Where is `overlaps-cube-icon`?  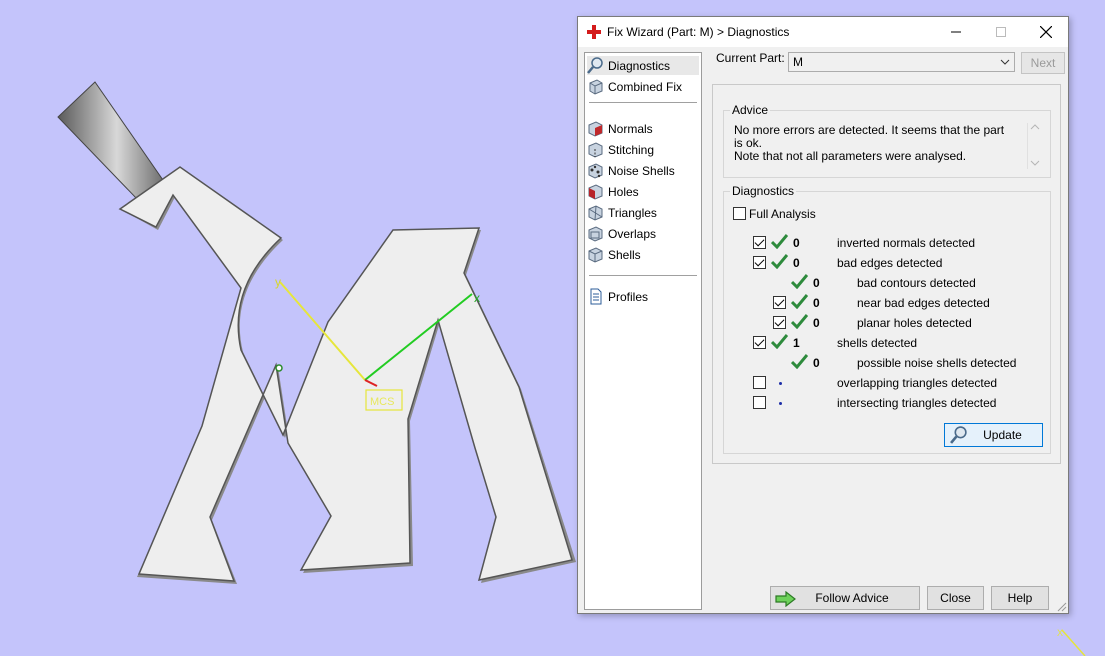 overlaps-cube-icon is located at coordinates (595, 234).